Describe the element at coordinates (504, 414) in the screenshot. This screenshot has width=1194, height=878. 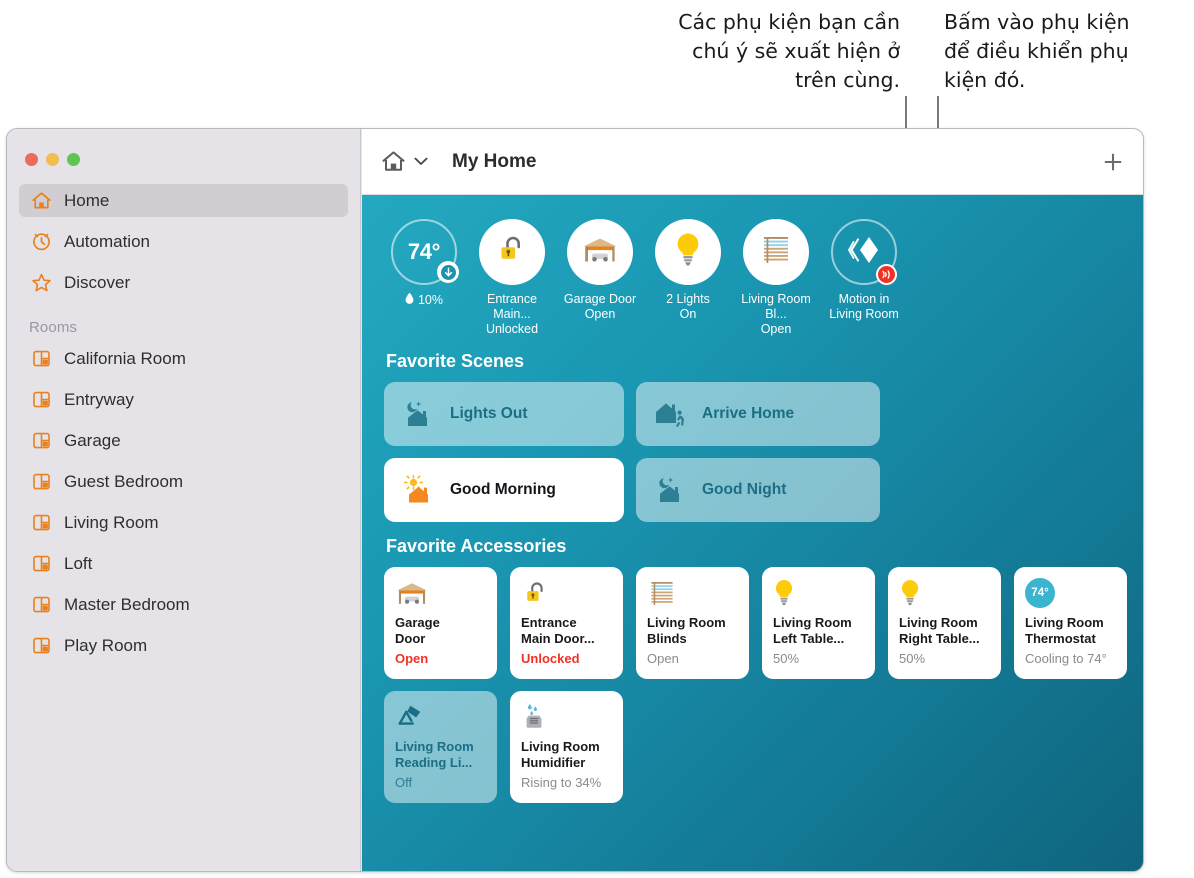
I see `scene-lights-out: Lights Out` at that location.